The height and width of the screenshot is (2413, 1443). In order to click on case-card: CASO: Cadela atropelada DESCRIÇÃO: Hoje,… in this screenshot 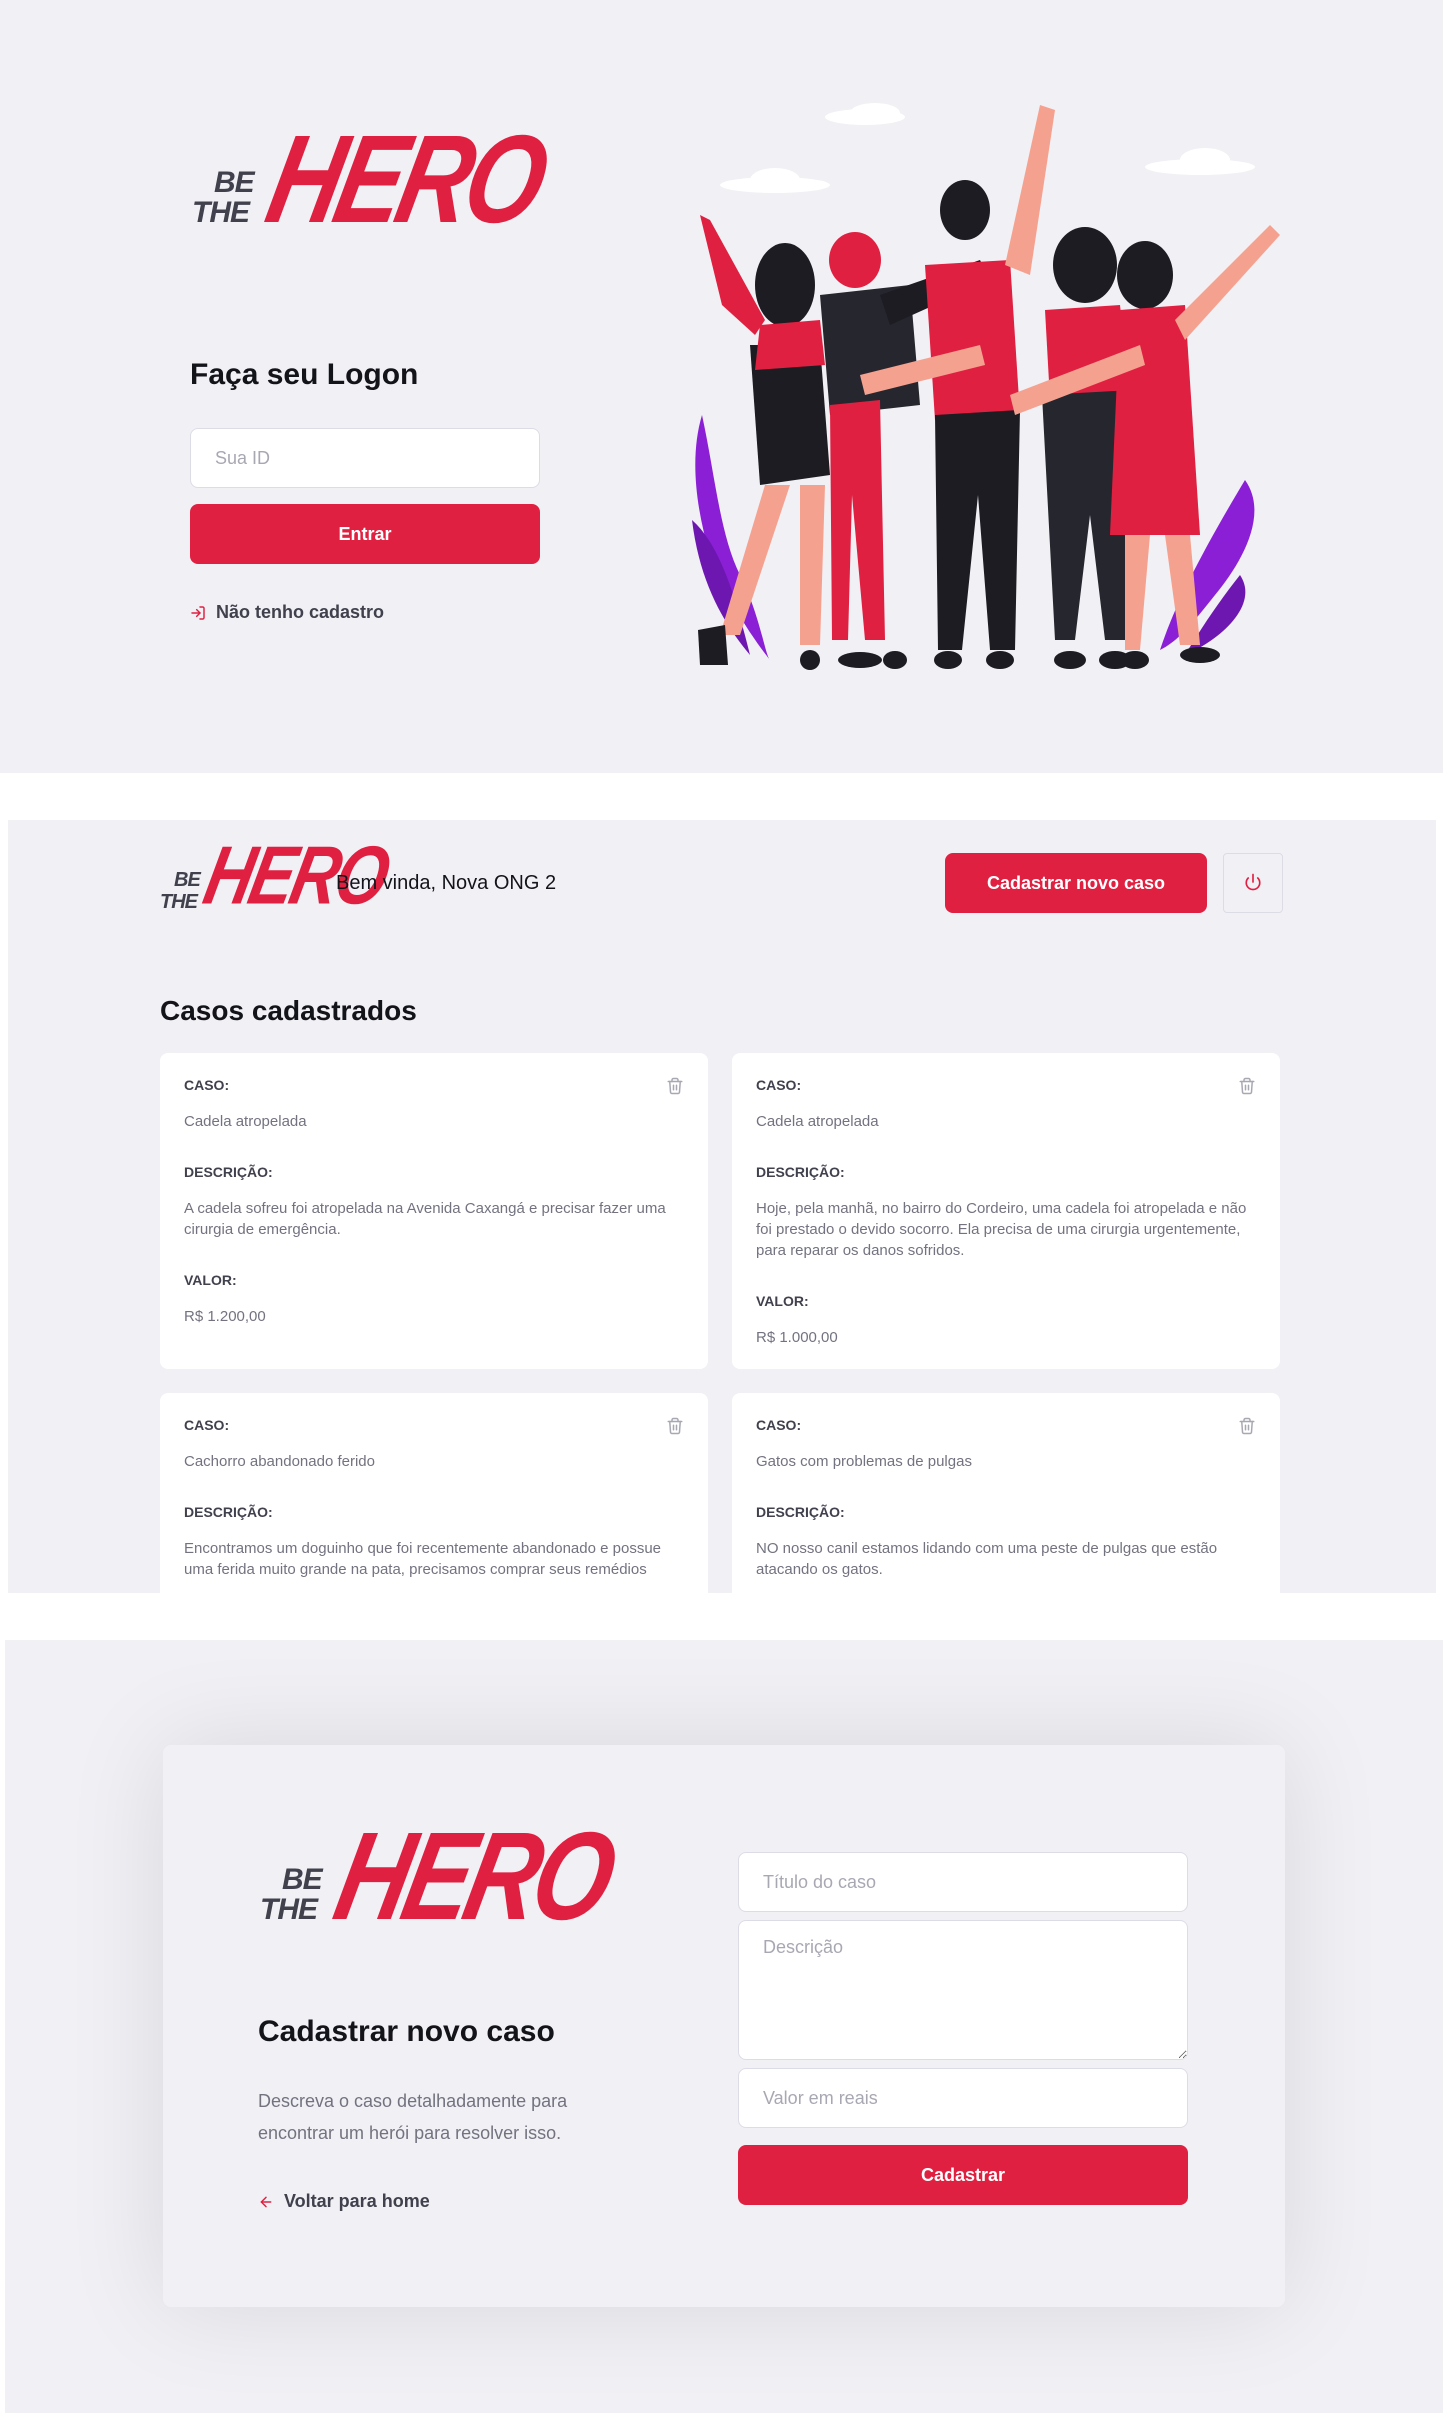, I will do `click(1006, 1211)`.